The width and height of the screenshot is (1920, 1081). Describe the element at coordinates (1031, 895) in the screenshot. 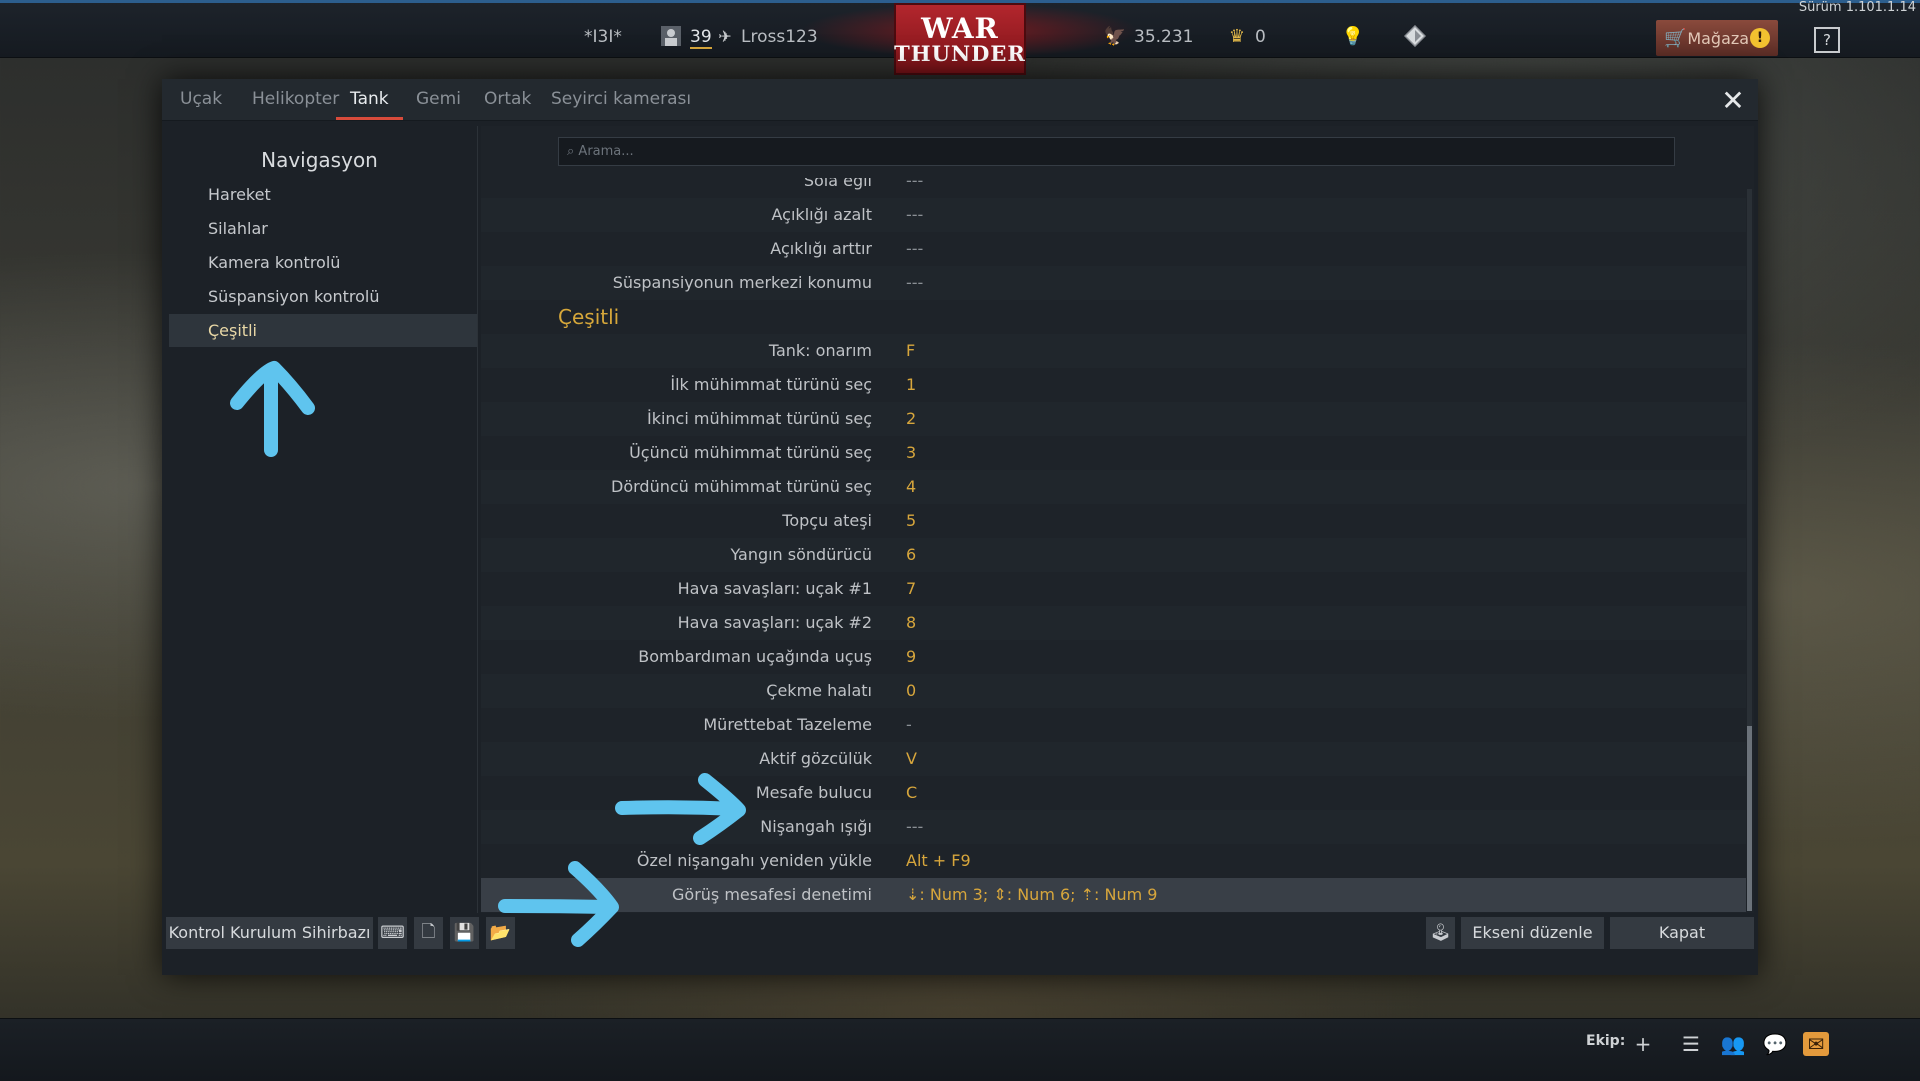

I see `binding-key-value: ⇣: Num 3; ⇕: Num 6; ⇡: Num 9` at that location.